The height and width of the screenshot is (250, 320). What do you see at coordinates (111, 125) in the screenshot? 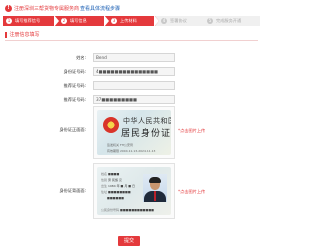
I see `national-emblem-icon` at bounding box center [111, 125].